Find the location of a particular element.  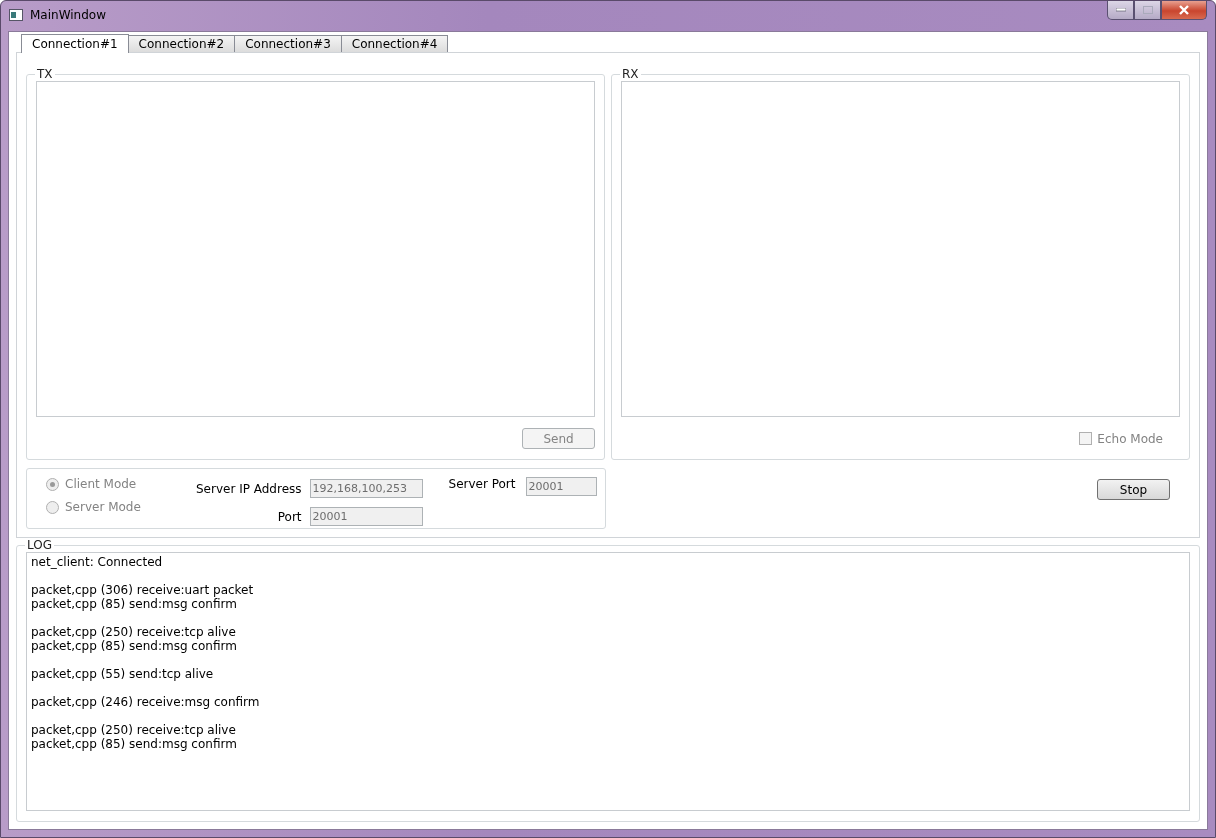

maximize-button is located at coordinates (1147, 10).